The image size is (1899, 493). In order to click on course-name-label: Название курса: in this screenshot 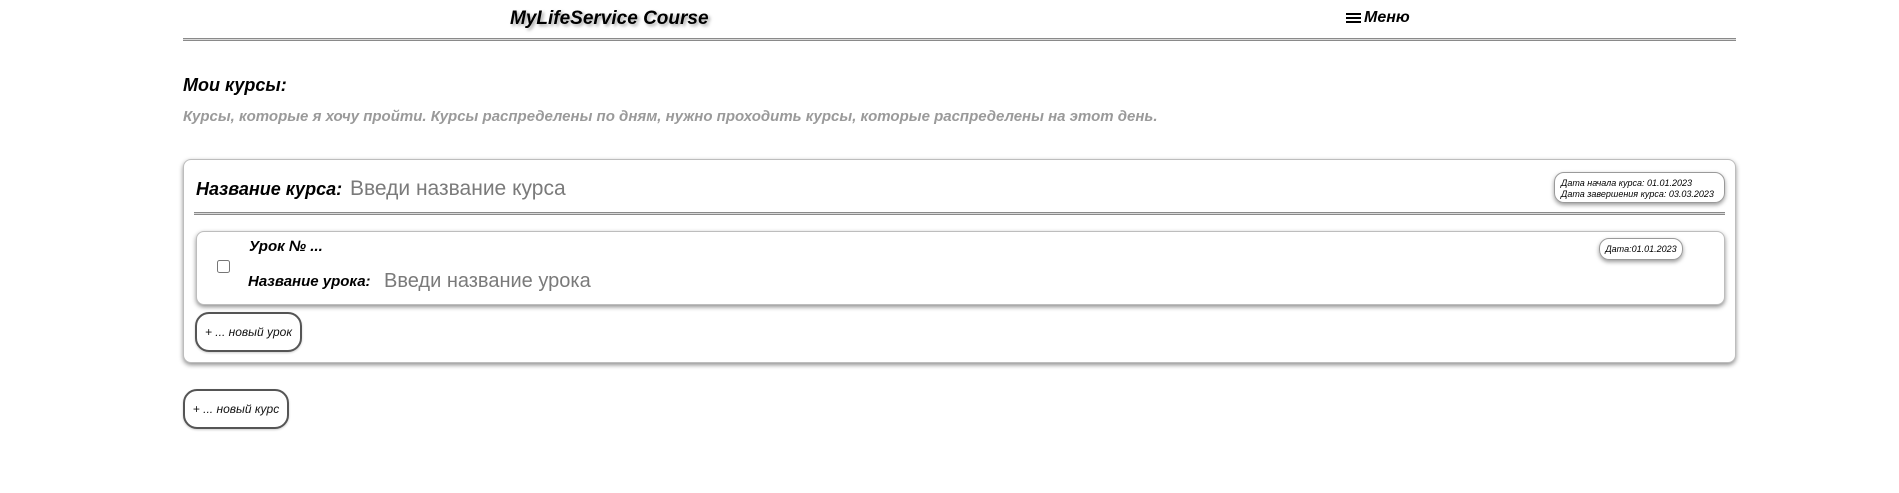, I will do `click(269, 189)`.